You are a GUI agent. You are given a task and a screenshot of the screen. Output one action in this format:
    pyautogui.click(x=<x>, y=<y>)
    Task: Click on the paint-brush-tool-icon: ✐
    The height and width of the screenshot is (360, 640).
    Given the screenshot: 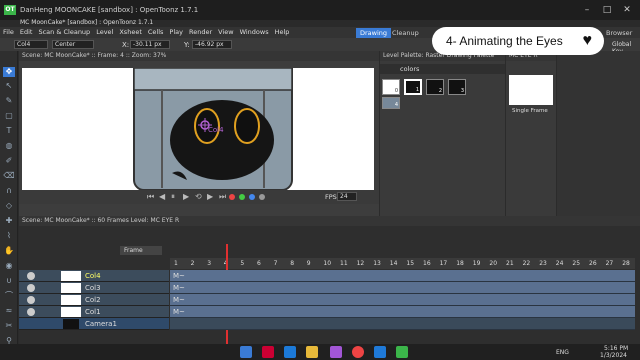 What is the action you would take?
    pyautogui.click(x=9, y=161)
    